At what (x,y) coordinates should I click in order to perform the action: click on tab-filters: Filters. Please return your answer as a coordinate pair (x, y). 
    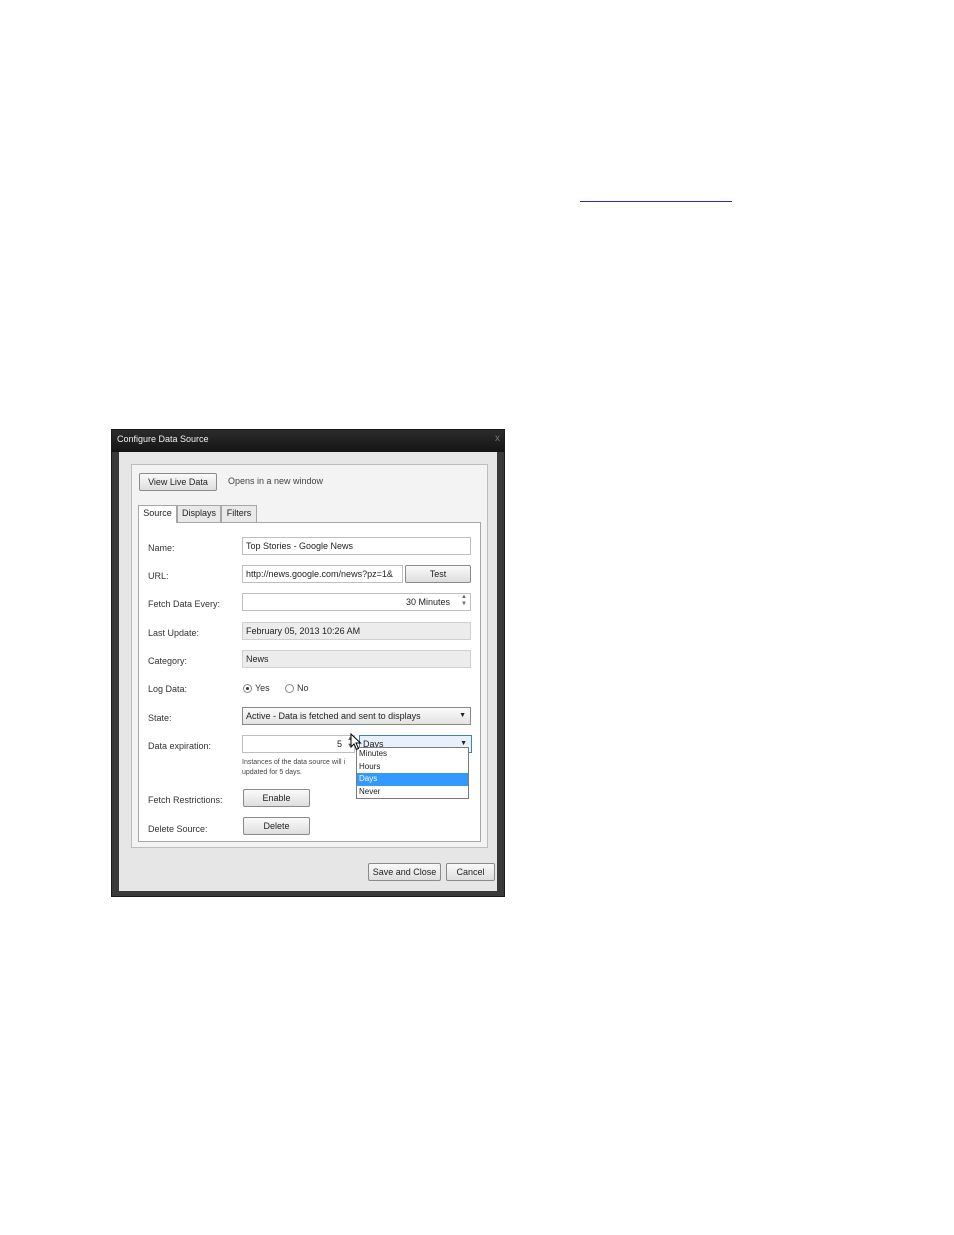
    Looking at the image, I should click on (239, 513).